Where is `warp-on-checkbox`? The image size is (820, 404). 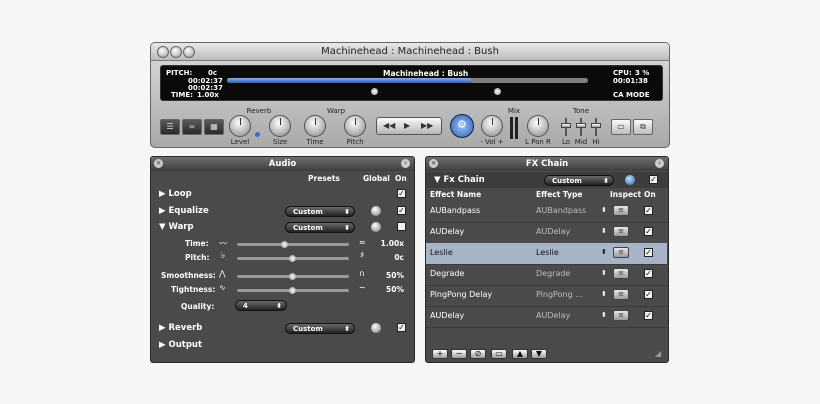 warp-on-checkbox is located at coordinates (401, 226).